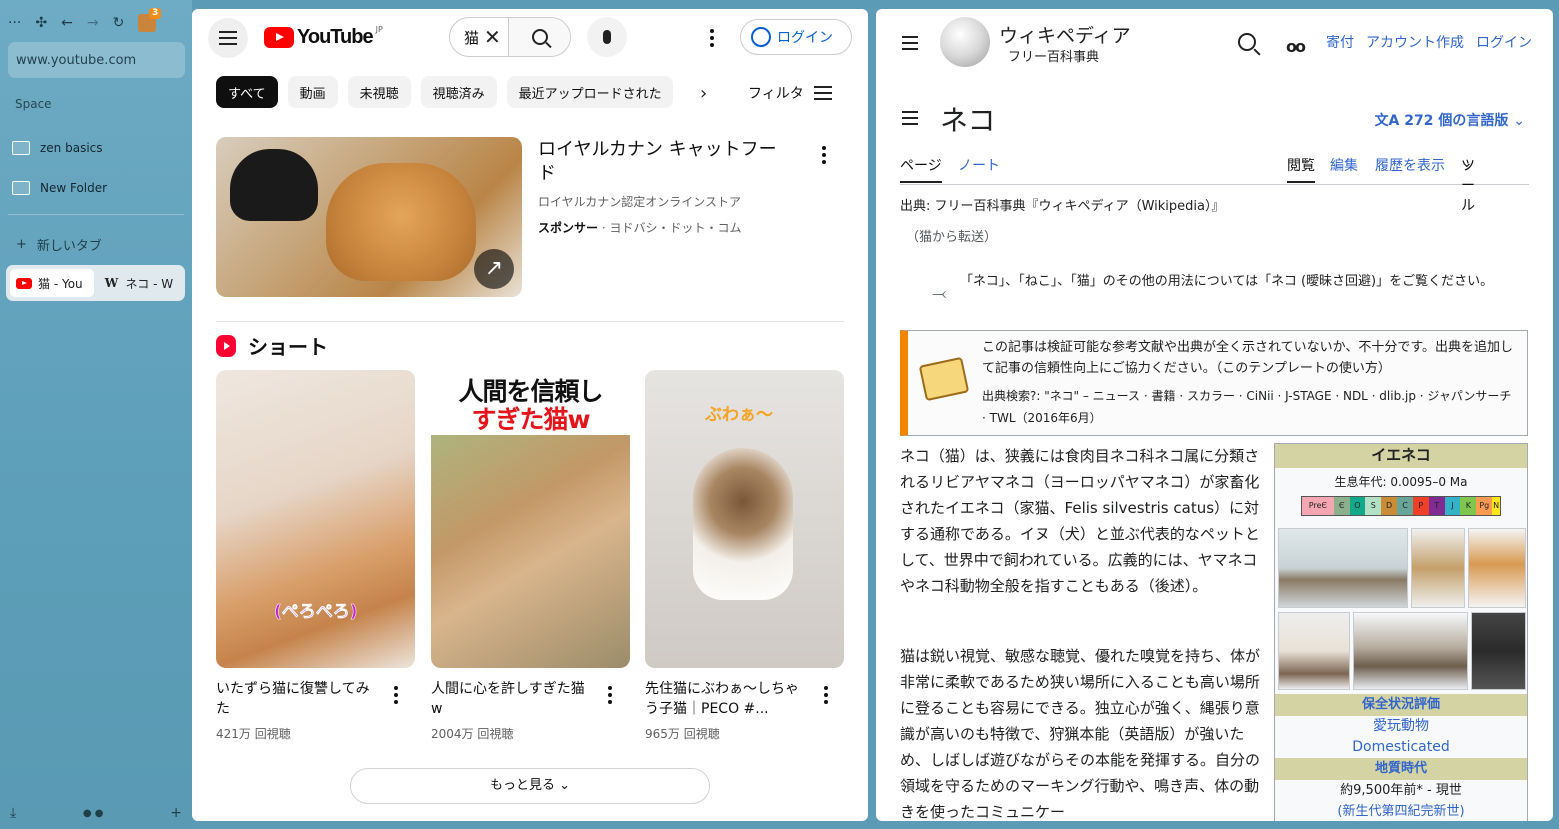 The width and height of the screenshot is (1559, 829). I want to click on reload-icon: ↻, so click(119, 23).